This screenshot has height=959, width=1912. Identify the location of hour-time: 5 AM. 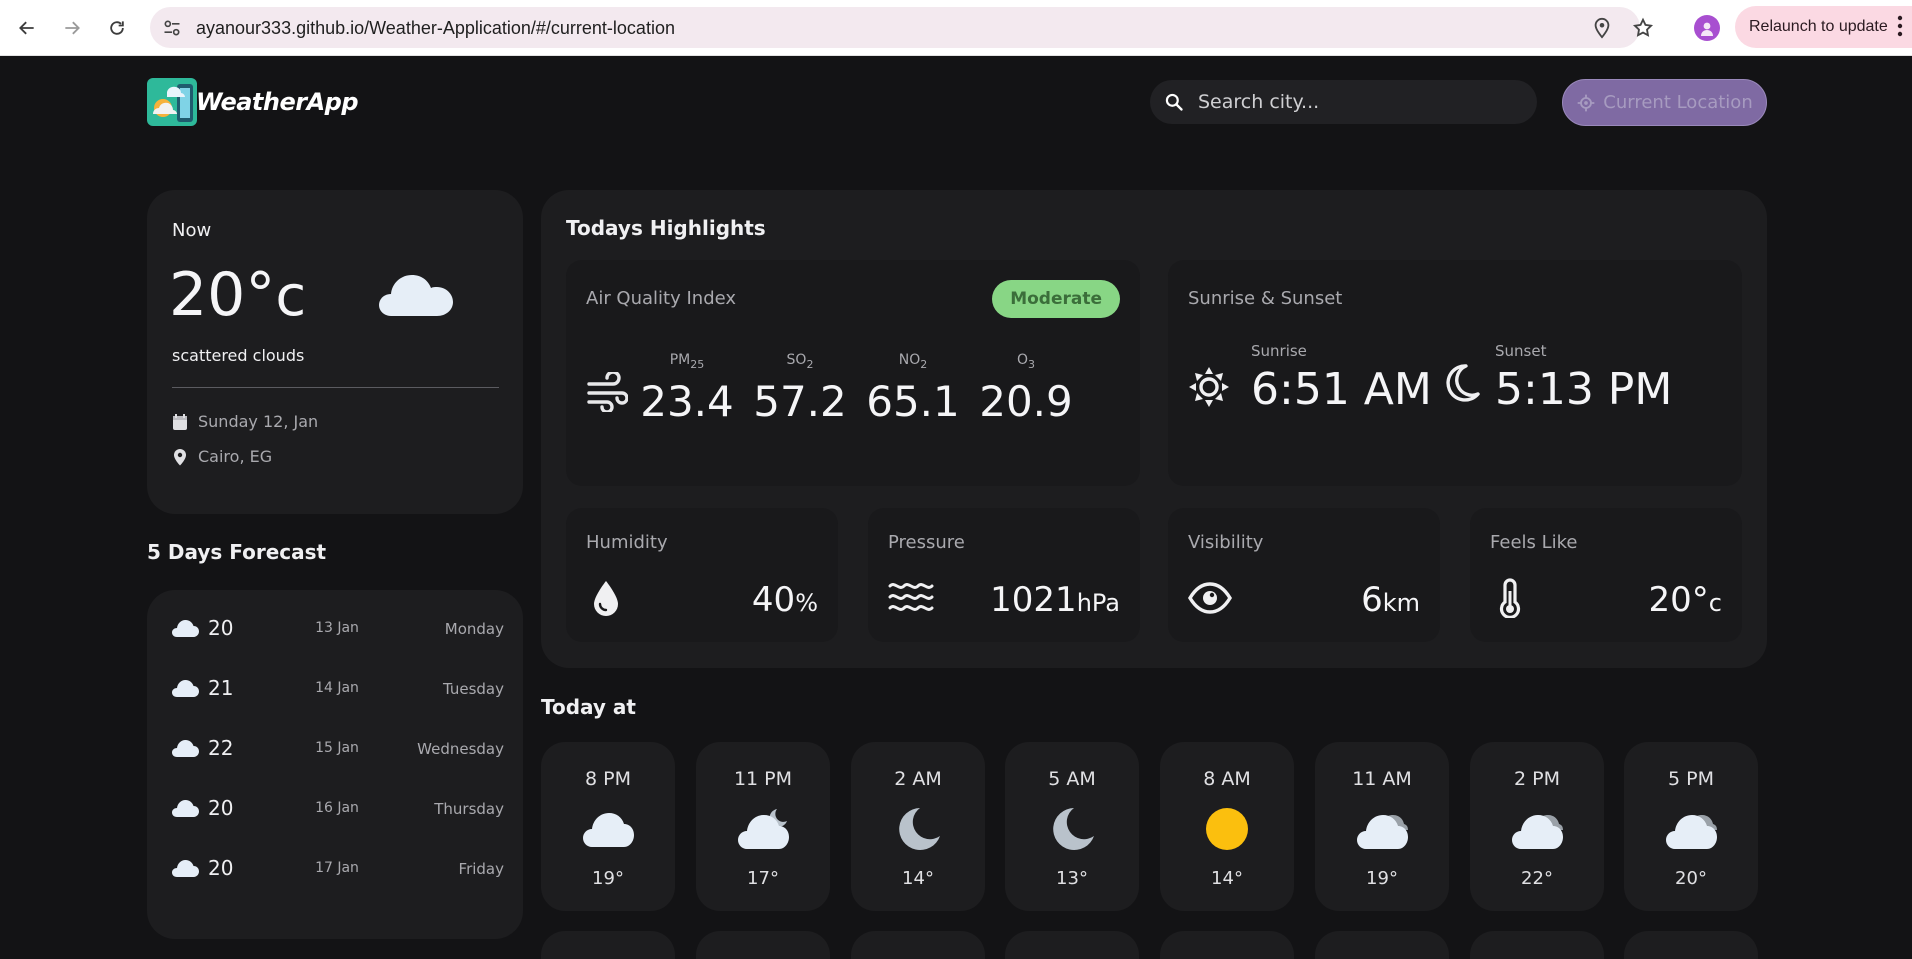
(1072, 779).